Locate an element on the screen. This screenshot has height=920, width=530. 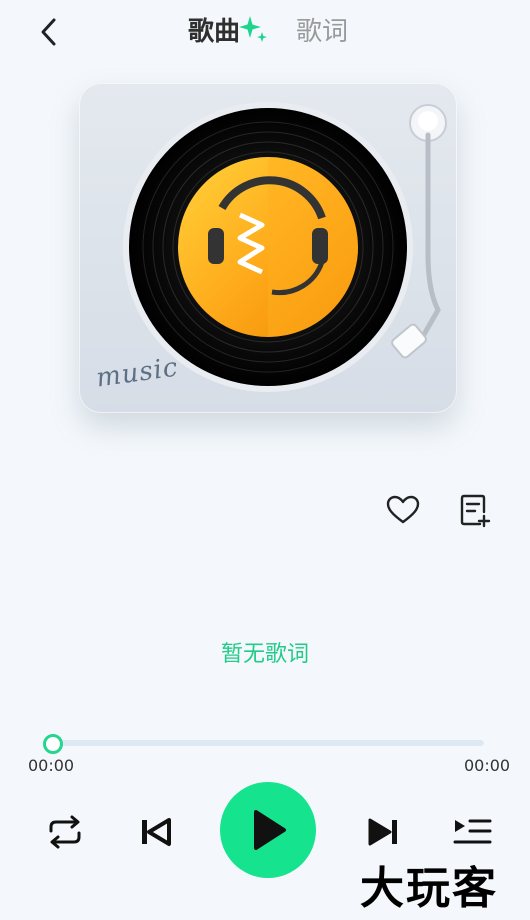
skip-previous-icon is located at coordinates (156, 832).